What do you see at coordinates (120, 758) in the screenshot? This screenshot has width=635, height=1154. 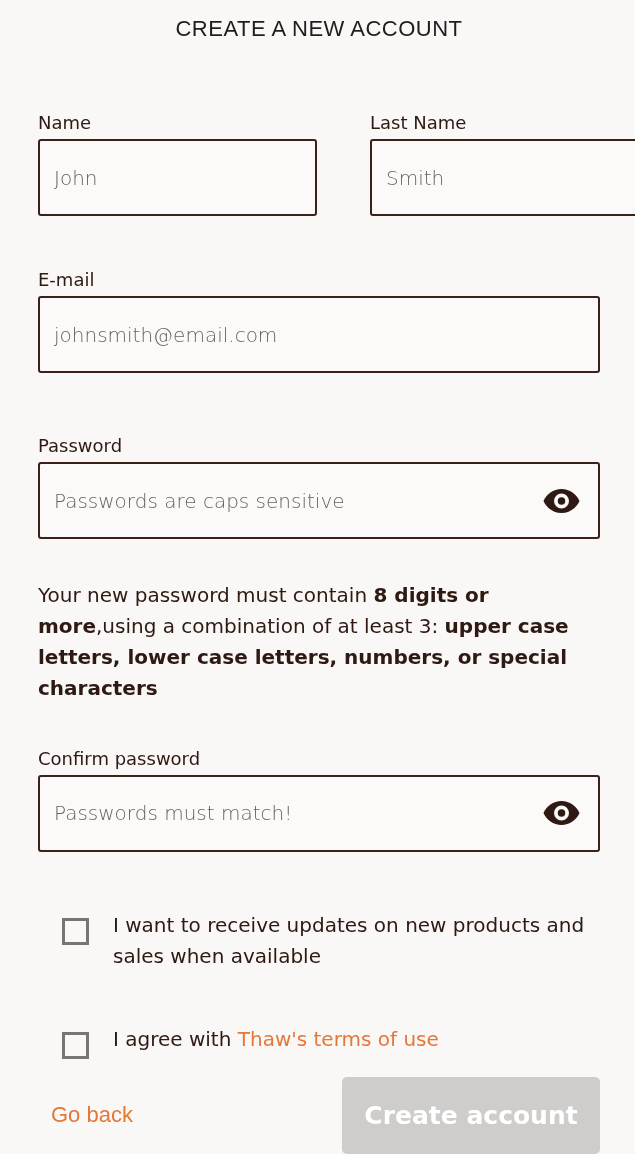 I see `field-label: Confirm password` at bounding box center [120, 758].